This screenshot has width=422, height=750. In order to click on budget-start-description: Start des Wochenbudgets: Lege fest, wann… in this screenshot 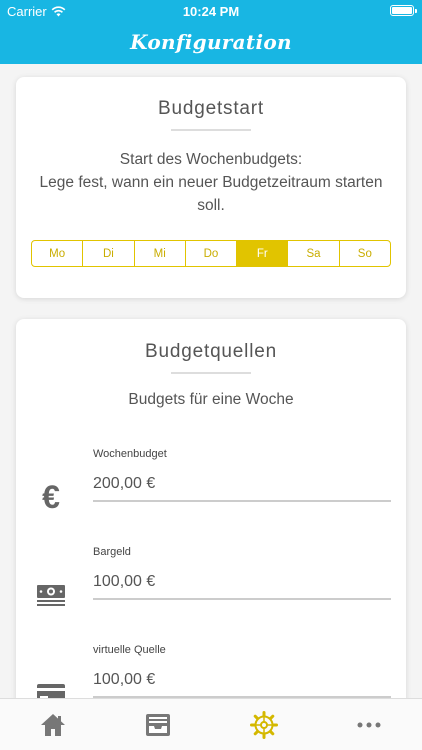, I will do `click(211, 182)`.